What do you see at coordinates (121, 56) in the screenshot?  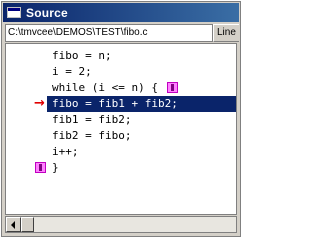 I see `code-line: fibo = n;` at bounding box center [121, 56].